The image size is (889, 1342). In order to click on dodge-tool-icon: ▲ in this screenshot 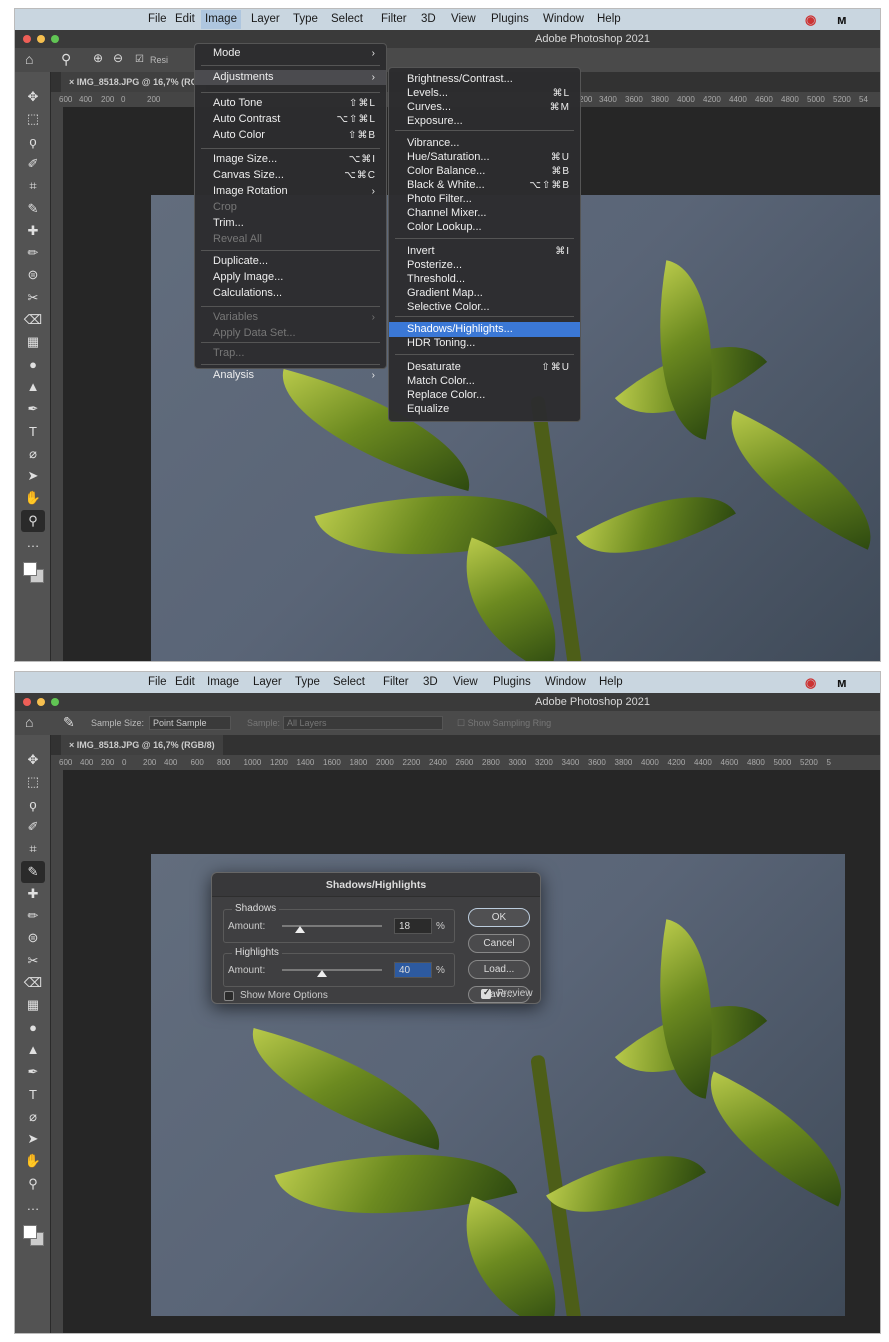, I will do `click(33, 1050)`.